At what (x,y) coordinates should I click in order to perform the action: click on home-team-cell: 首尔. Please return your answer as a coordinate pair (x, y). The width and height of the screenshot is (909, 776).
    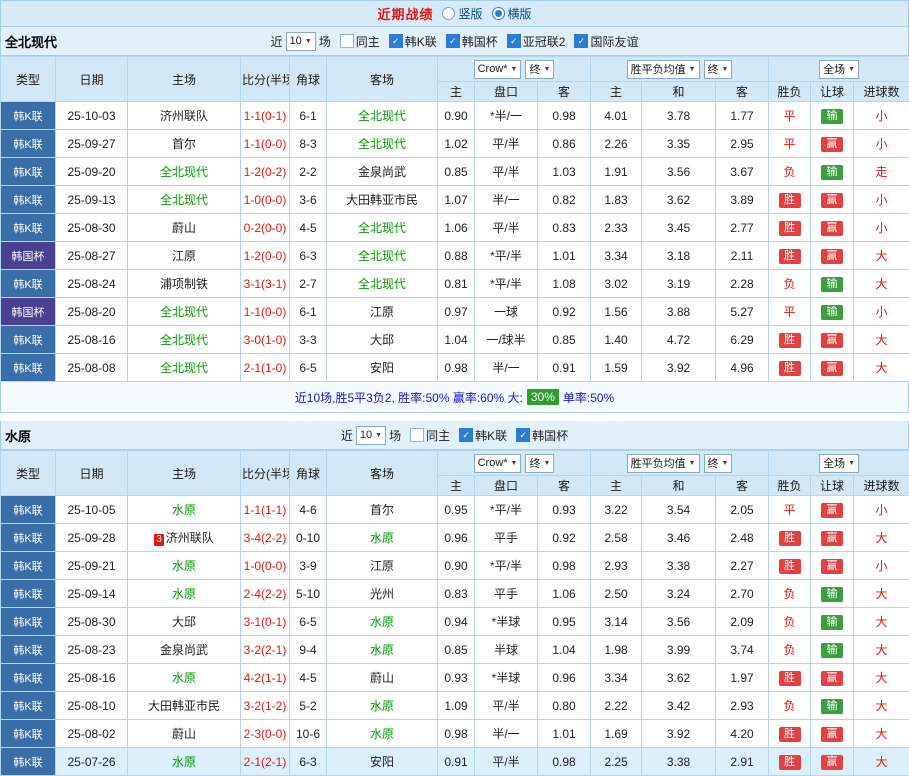
    Looking at the image, I should click on (184, 144).